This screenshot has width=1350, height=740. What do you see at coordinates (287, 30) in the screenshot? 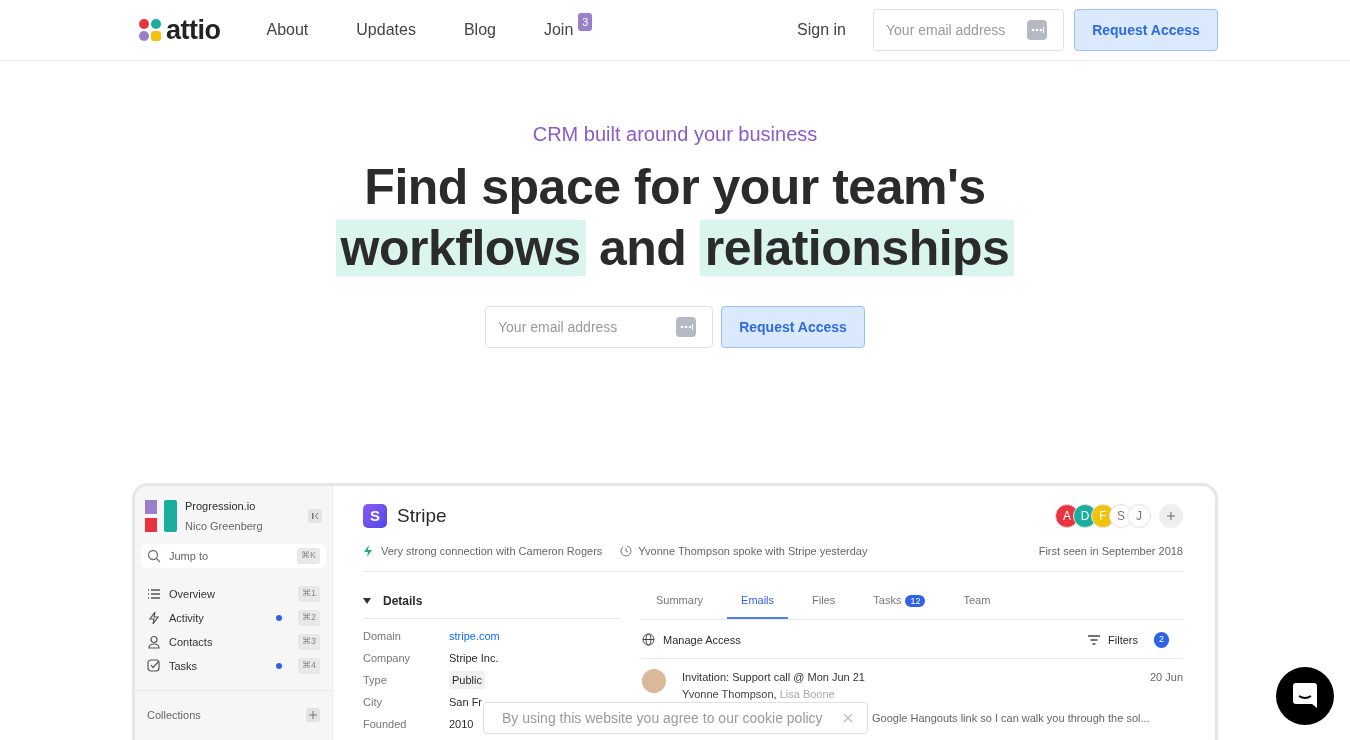
I see `nav-link: About` at bounding box center [287, 30].